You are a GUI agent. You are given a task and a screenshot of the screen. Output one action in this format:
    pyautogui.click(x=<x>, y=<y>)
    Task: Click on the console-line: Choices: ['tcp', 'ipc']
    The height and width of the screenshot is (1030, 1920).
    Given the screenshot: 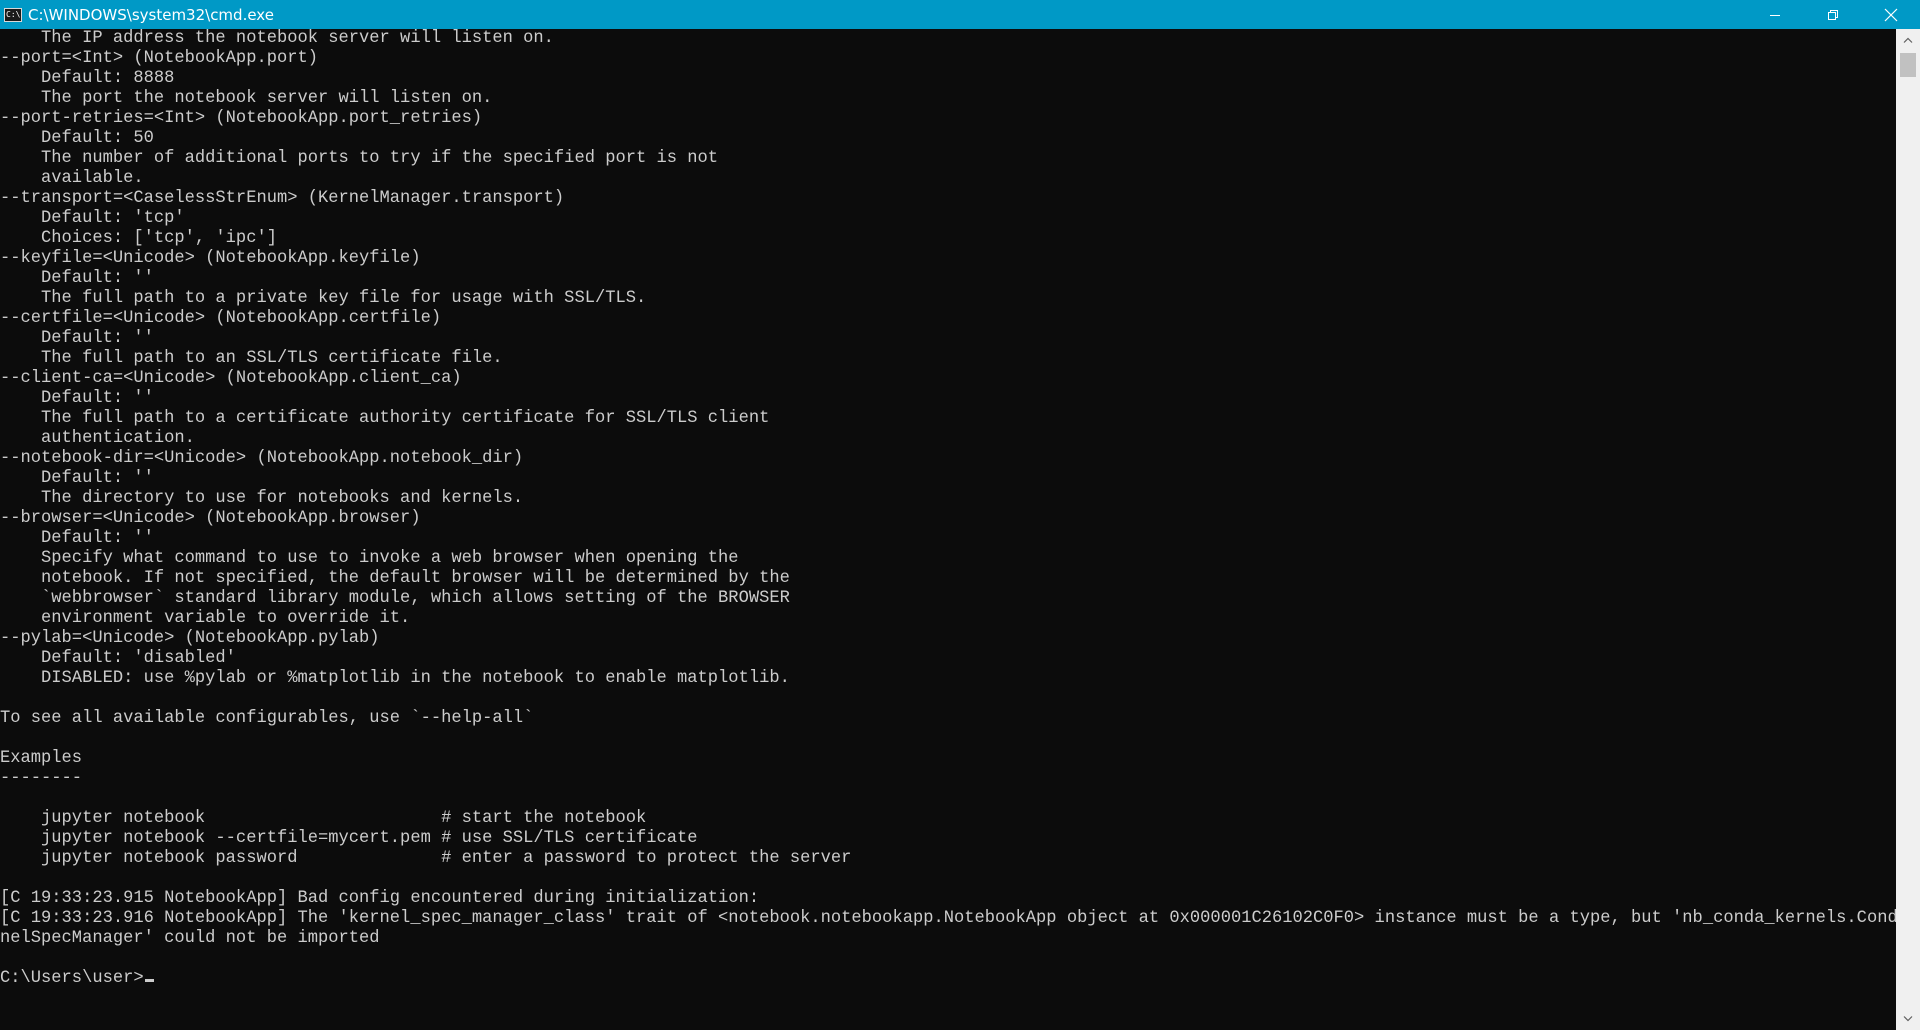 What is the action you would take?
    pyautogui.click(x=138, y=239)
    